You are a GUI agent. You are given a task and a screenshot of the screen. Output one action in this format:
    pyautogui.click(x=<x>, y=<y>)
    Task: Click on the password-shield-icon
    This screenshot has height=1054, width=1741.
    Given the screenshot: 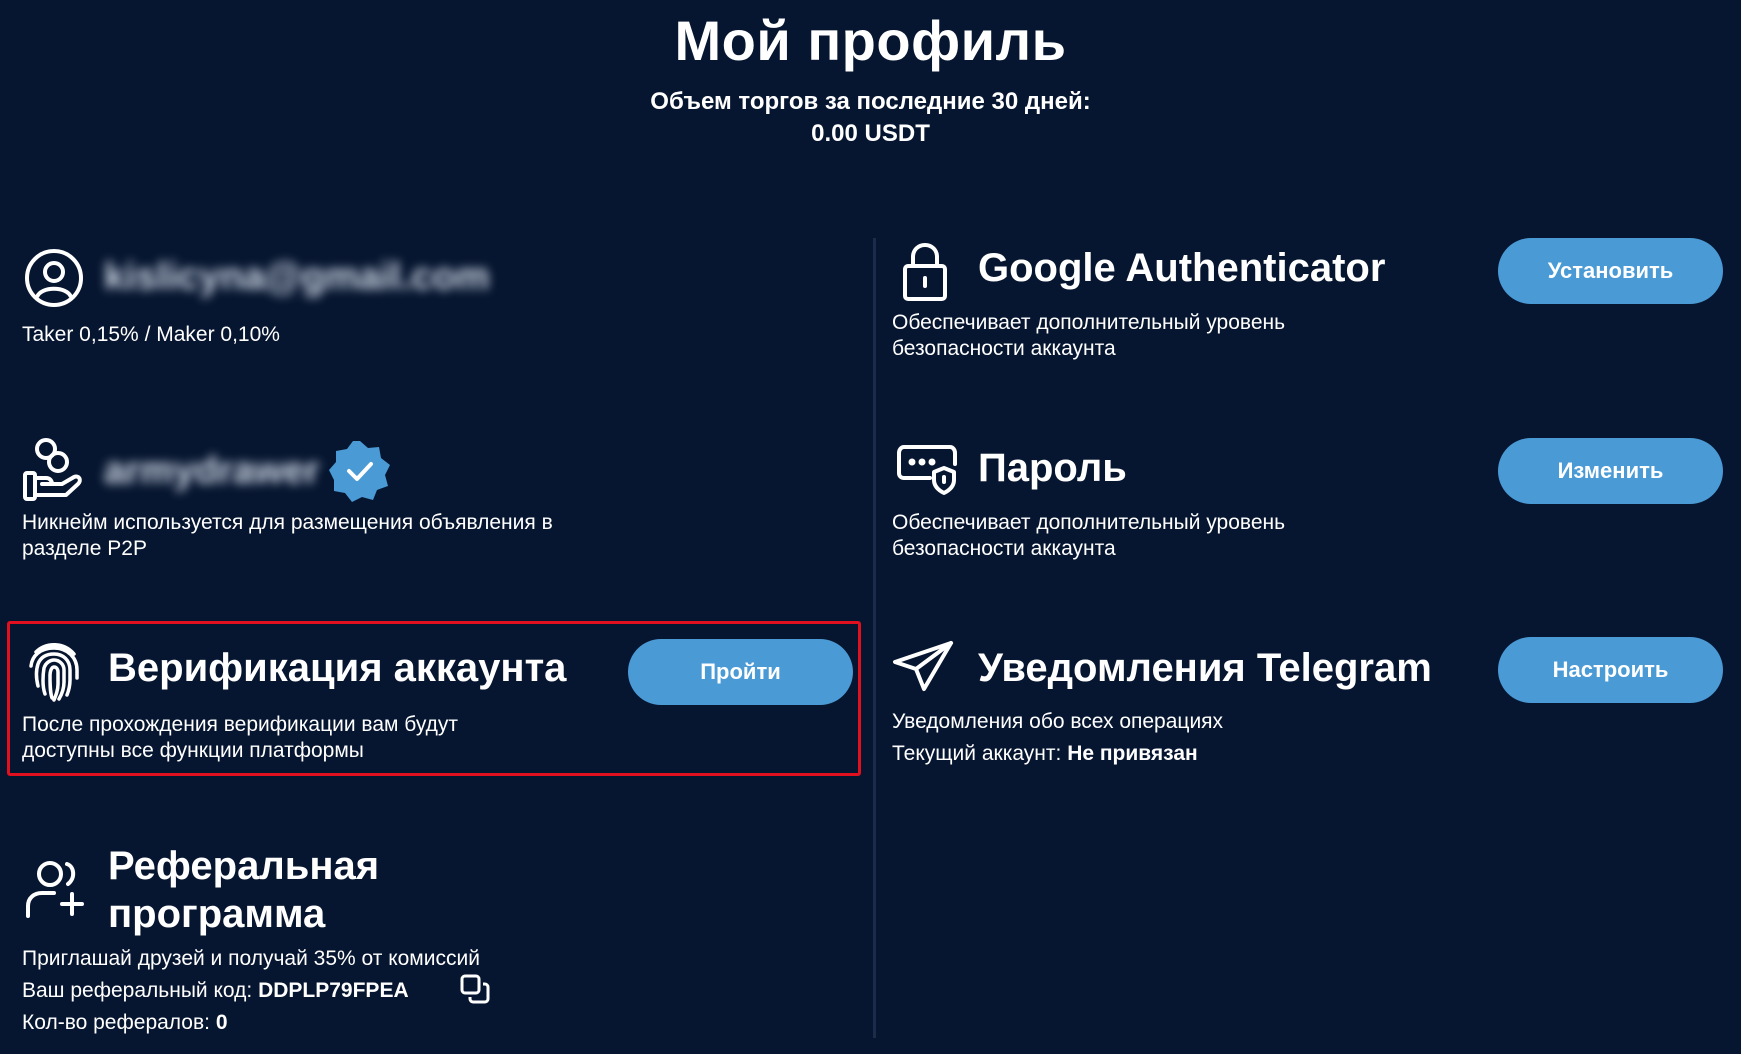 What is the action you would take?
    pyautogui.click(x=927, y=470)
    